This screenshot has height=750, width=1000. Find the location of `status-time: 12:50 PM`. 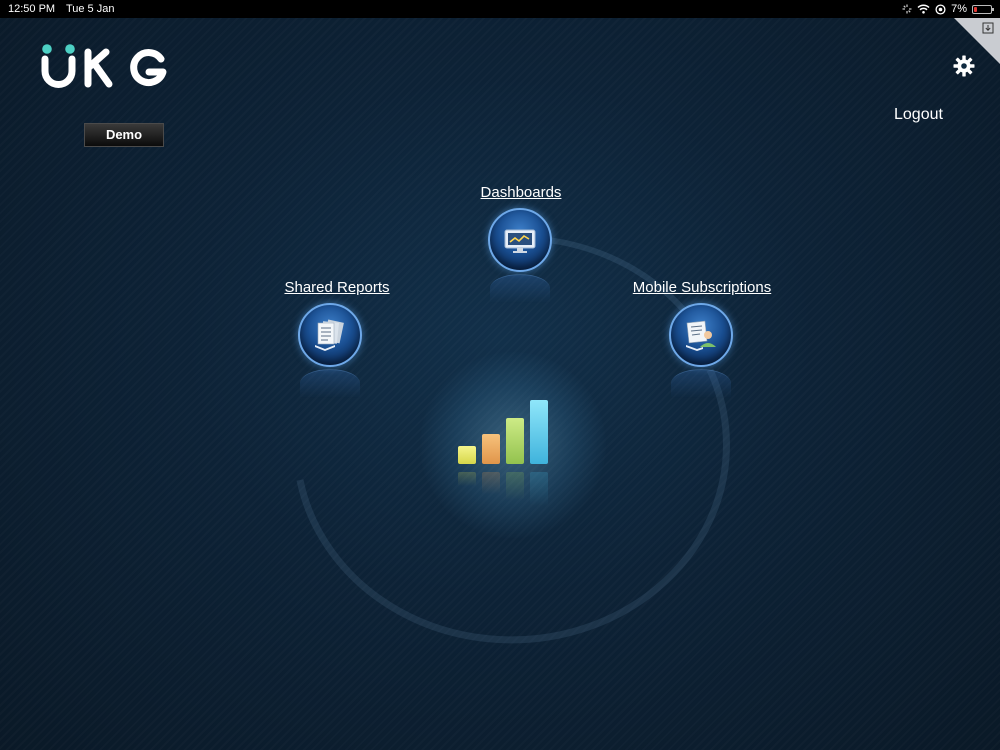

status-time: 12:50 PM is located at coordinates (32, 9).